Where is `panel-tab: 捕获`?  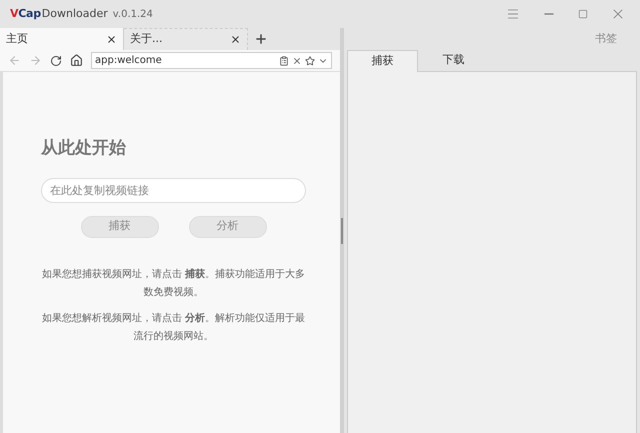 panel-tab: 捕获 is located at coordinates (382, 61).